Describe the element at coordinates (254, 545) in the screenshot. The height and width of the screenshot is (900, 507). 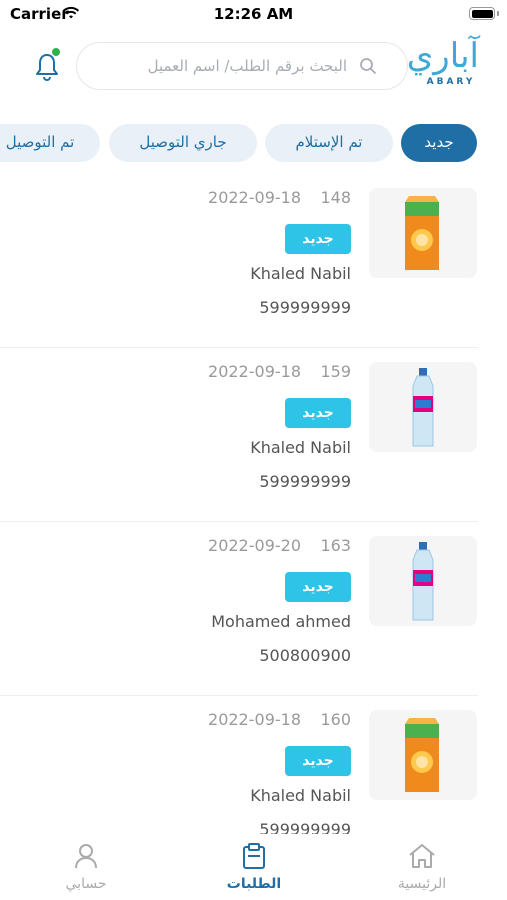
I see `order-date: 2022-09-20` at that location.